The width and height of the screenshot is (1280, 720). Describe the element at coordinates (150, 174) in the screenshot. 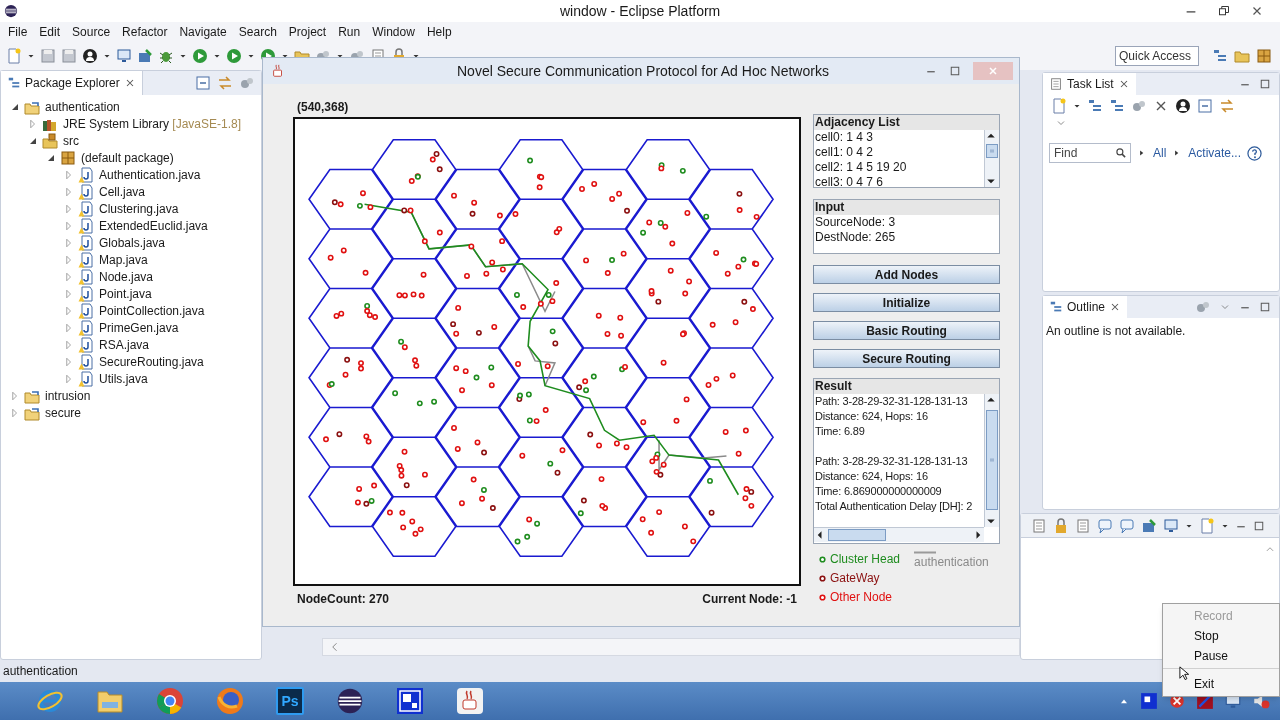

I see `tree-item: Authentication.java` at that location.